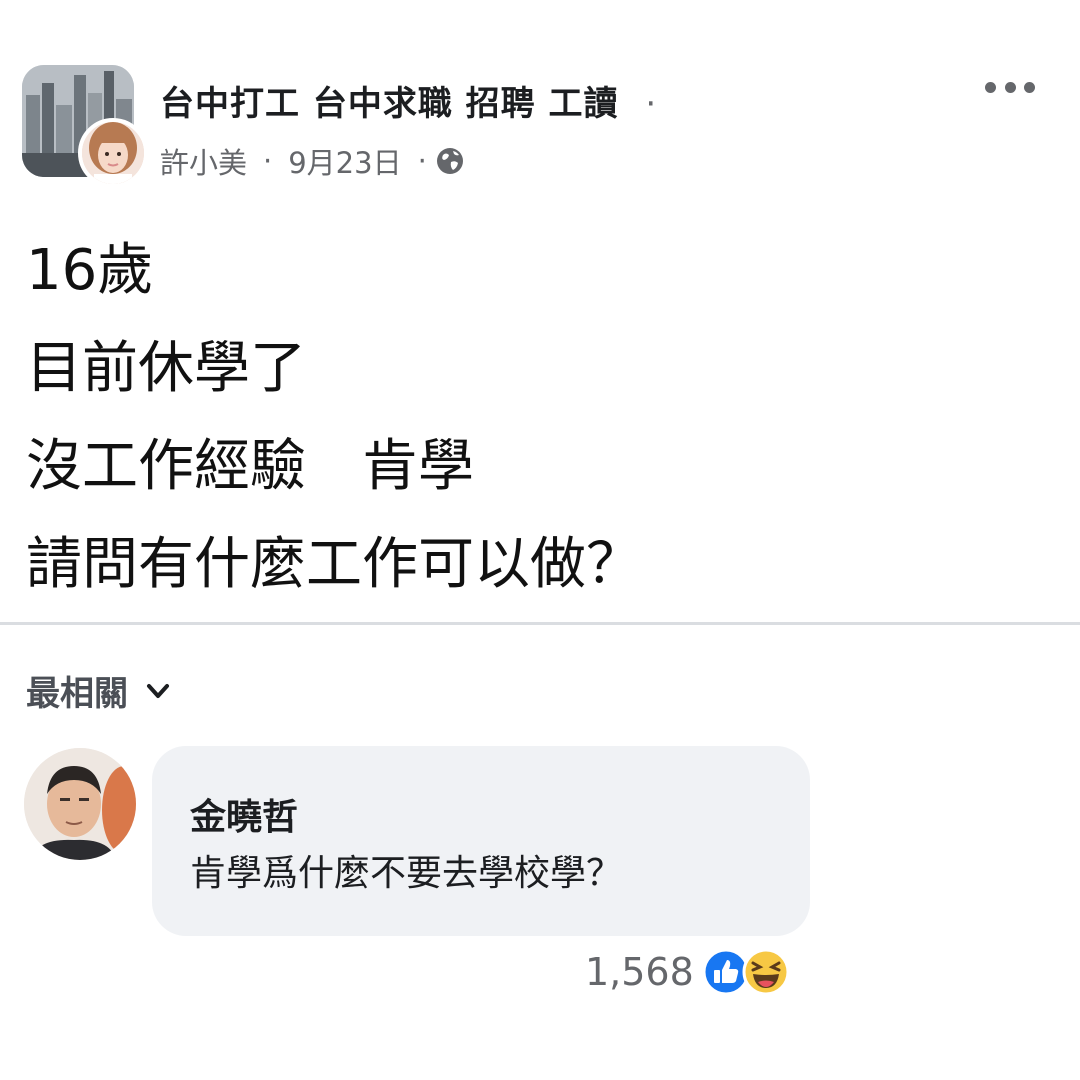 The height and width of the screenshot is (1080, 1080). Describe the element at coordinates (203, 161) in the screenshot. I see `author-name-link: 許小美` at that location.